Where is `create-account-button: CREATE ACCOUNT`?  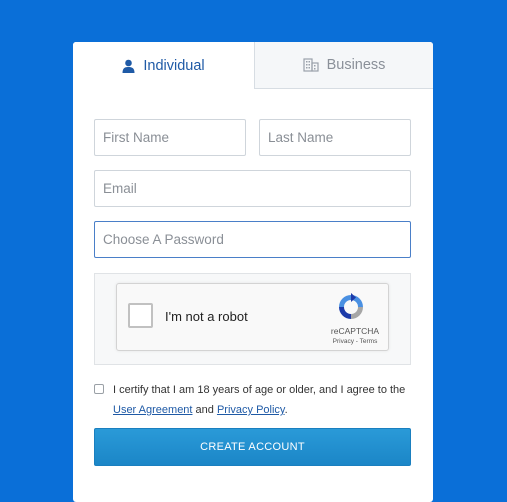 create-account-button: CREATE ACCOUNT is located at coordinates (252, 447).